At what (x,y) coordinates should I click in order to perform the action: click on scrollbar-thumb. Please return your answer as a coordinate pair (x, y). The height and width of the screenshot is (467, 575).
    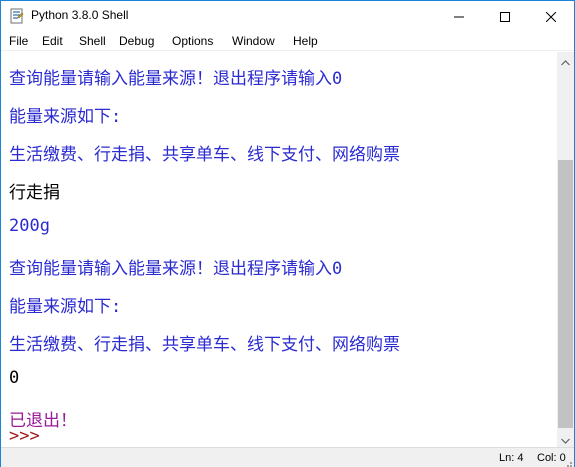
    Looking at the image, I should click on (565, 294).